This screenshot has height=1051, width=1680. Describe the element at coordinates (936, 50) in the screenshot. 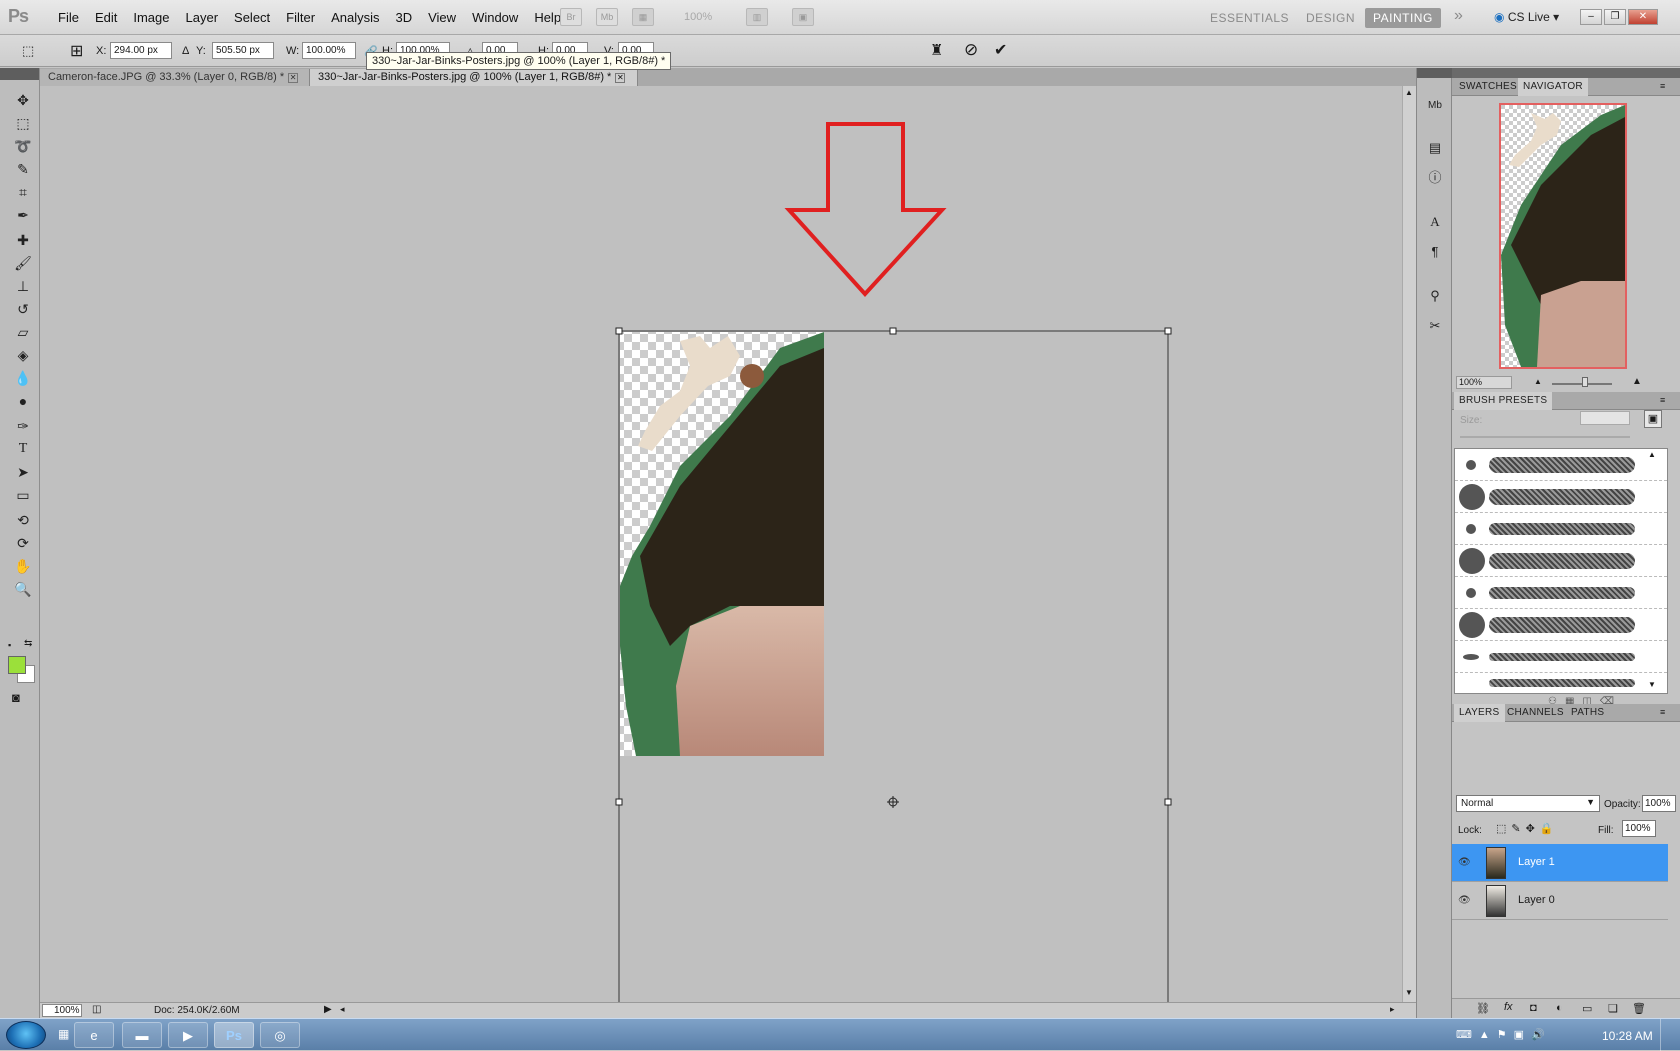

I see `warp-mode-icon: ♜` at that location.